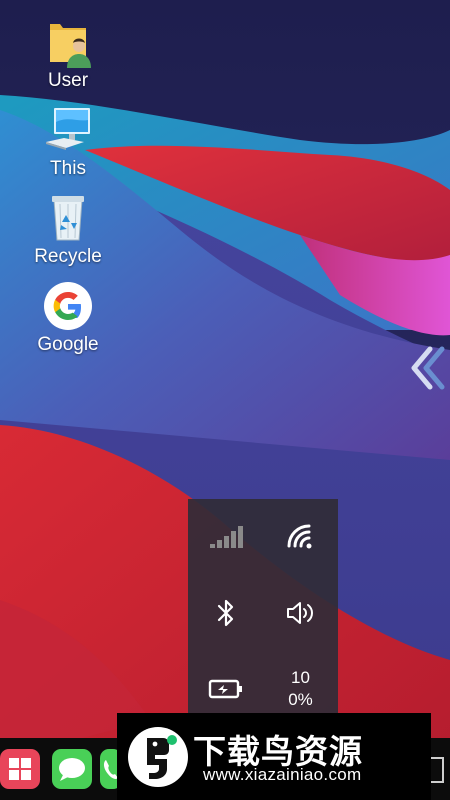 The width and height of the screenshot is (450, 800). Describe the element at coordinates (437, 770) in the screenshot. I see `show-desktop-button` at that location.